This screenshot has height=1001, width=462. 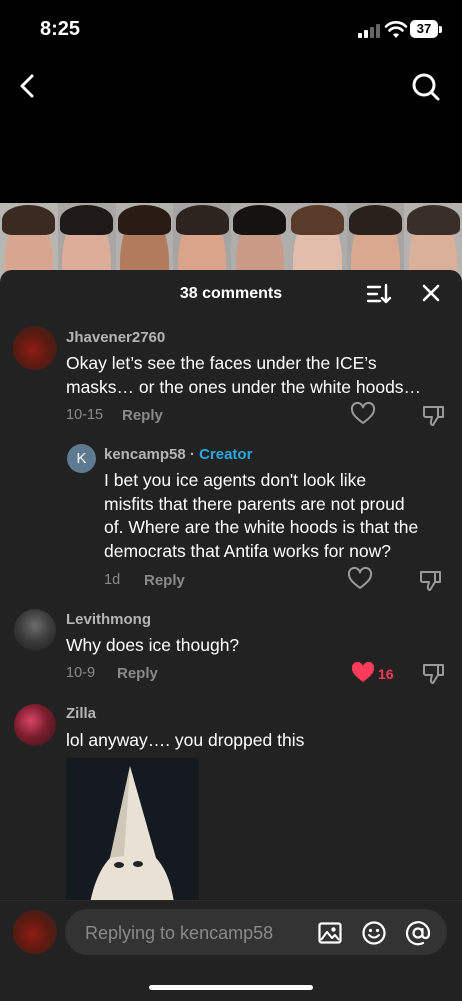 What do you see at coordinates (231, 987) in the screenshot?
I see `home-indicator` at bounding box center [231, 987].